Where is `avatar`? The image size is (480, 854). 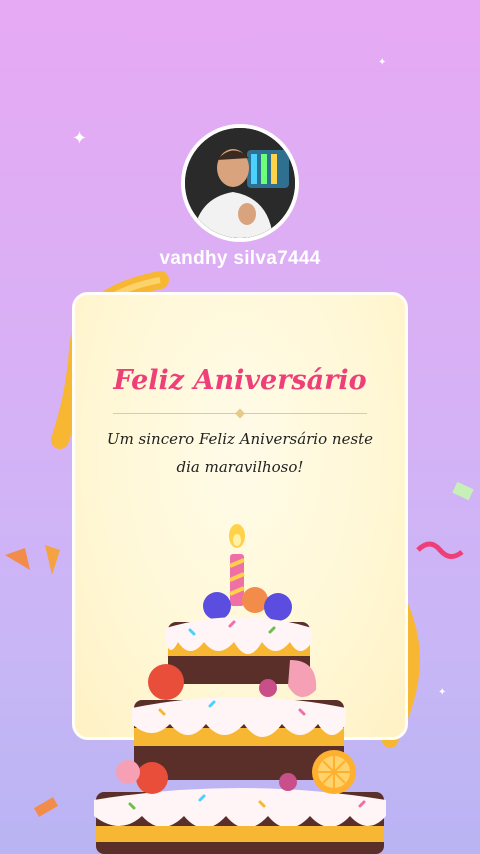
avatar is located at coordinates (240, 183).